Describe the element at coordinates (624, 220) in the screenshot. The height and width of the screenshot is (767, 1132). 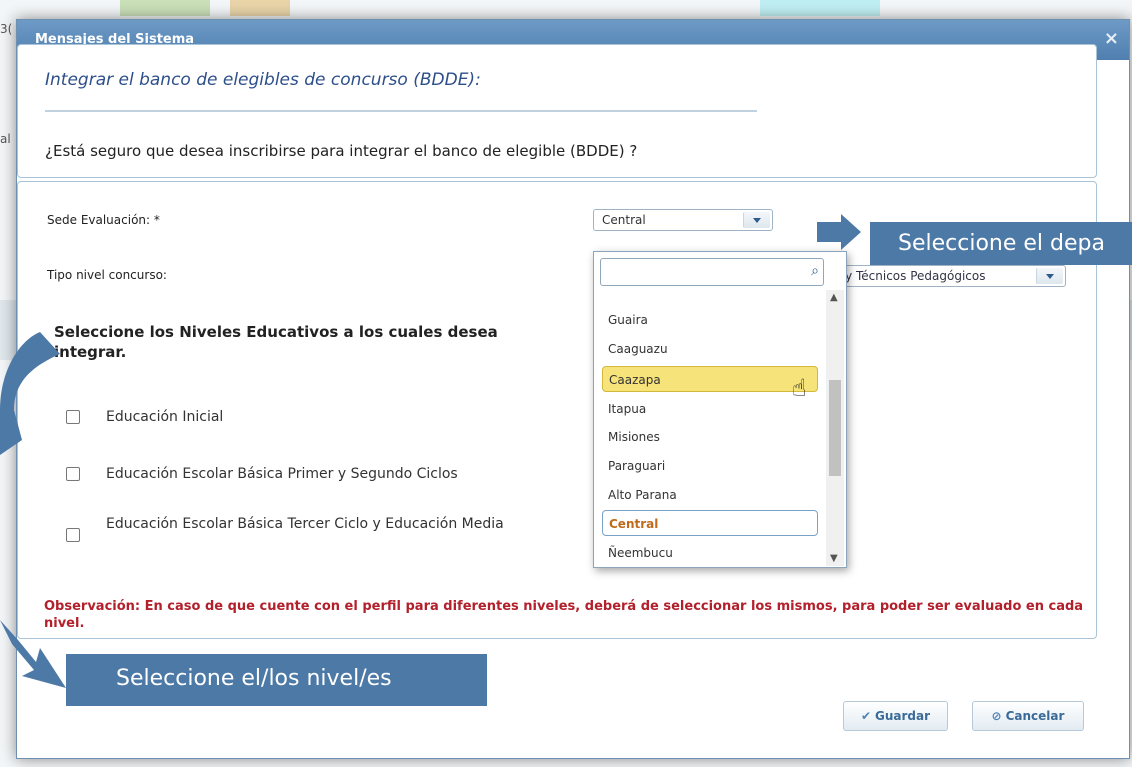
I see `sede-selected-value: Central` at that location.